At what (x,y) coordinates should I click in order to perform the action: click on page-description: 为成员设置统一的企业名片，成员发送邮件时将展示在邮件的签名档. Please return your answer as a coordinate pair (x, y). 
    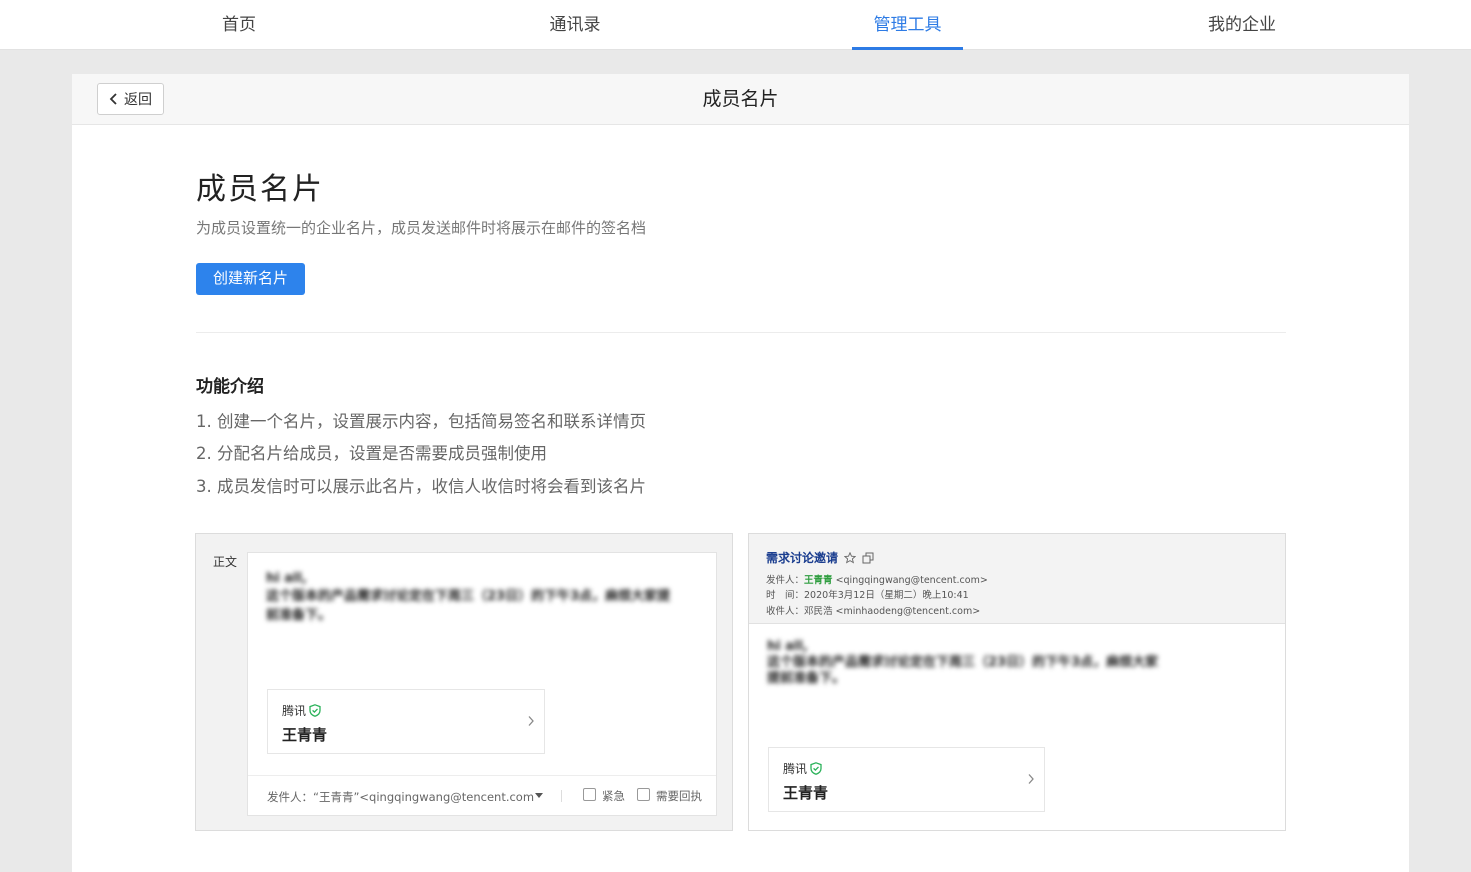
    Looking at the image, I should click on (421, 228).